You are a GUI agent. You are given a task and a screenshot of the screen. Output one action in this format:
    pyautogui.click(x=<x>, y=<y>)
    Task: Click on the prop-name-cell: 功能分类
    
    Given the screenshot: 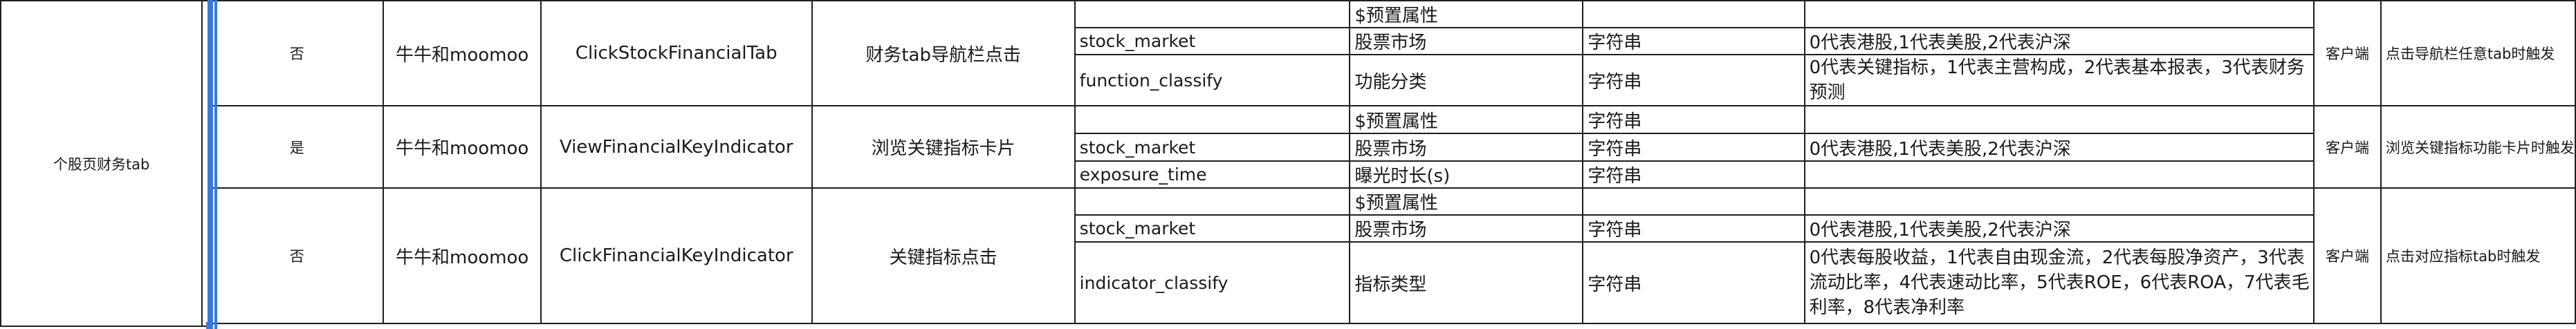 What is the action you would take?
    pyautogui.click(x=1466, y=80)
    